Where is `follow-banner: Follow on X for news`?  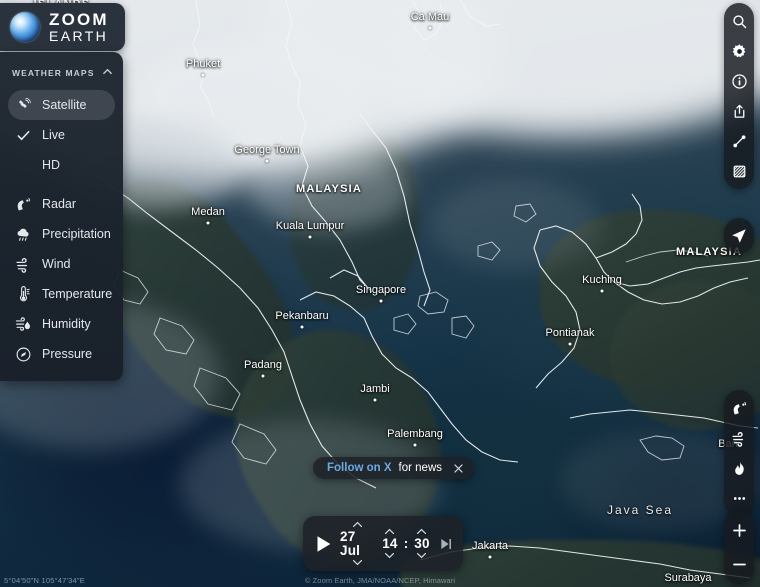
follow-banner: Follow on X for news is located at coordinates (393, 468).